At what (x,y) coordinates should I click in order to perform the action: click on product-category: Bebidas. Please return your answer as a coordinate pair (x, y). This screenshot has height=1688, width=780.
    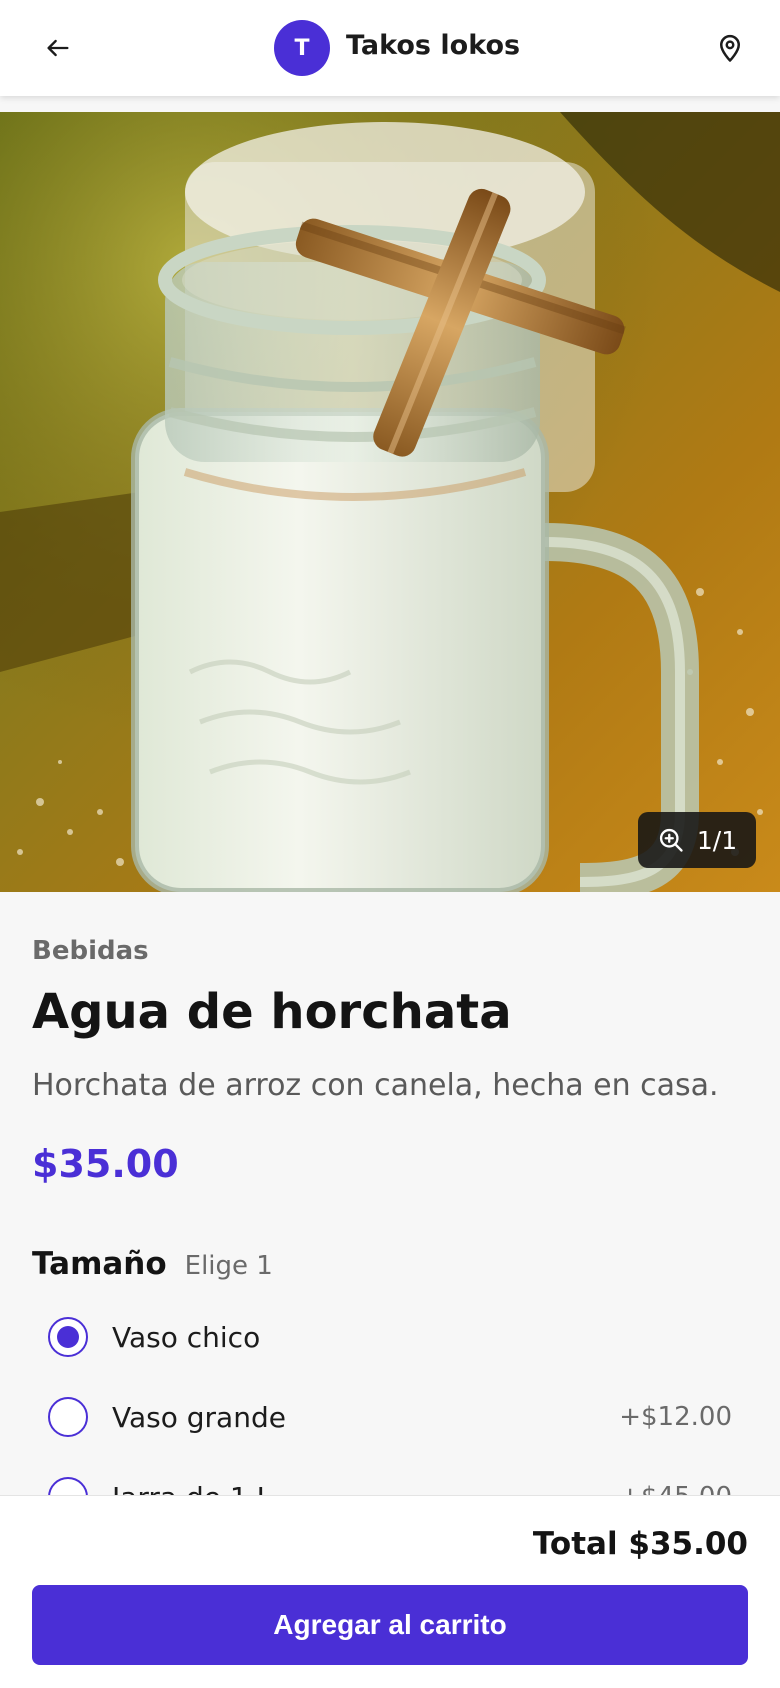
    Looking at the image, I should click on (90, 951).